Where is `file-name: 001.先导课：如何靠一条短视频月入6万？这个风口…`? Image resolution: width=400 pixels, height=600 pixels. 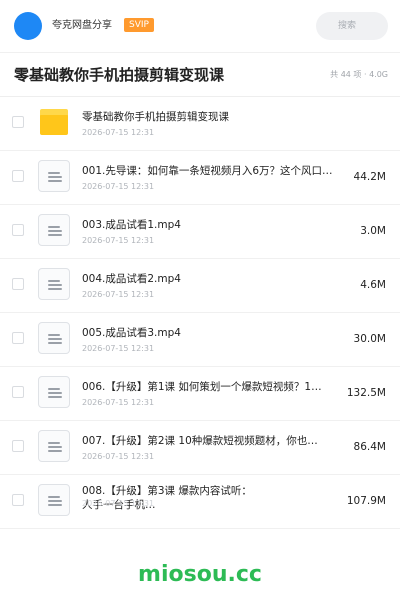 file-name: 001.先导课：如何靠一条短视频月入6万？这个风口… is located at coordinates (207, 171).